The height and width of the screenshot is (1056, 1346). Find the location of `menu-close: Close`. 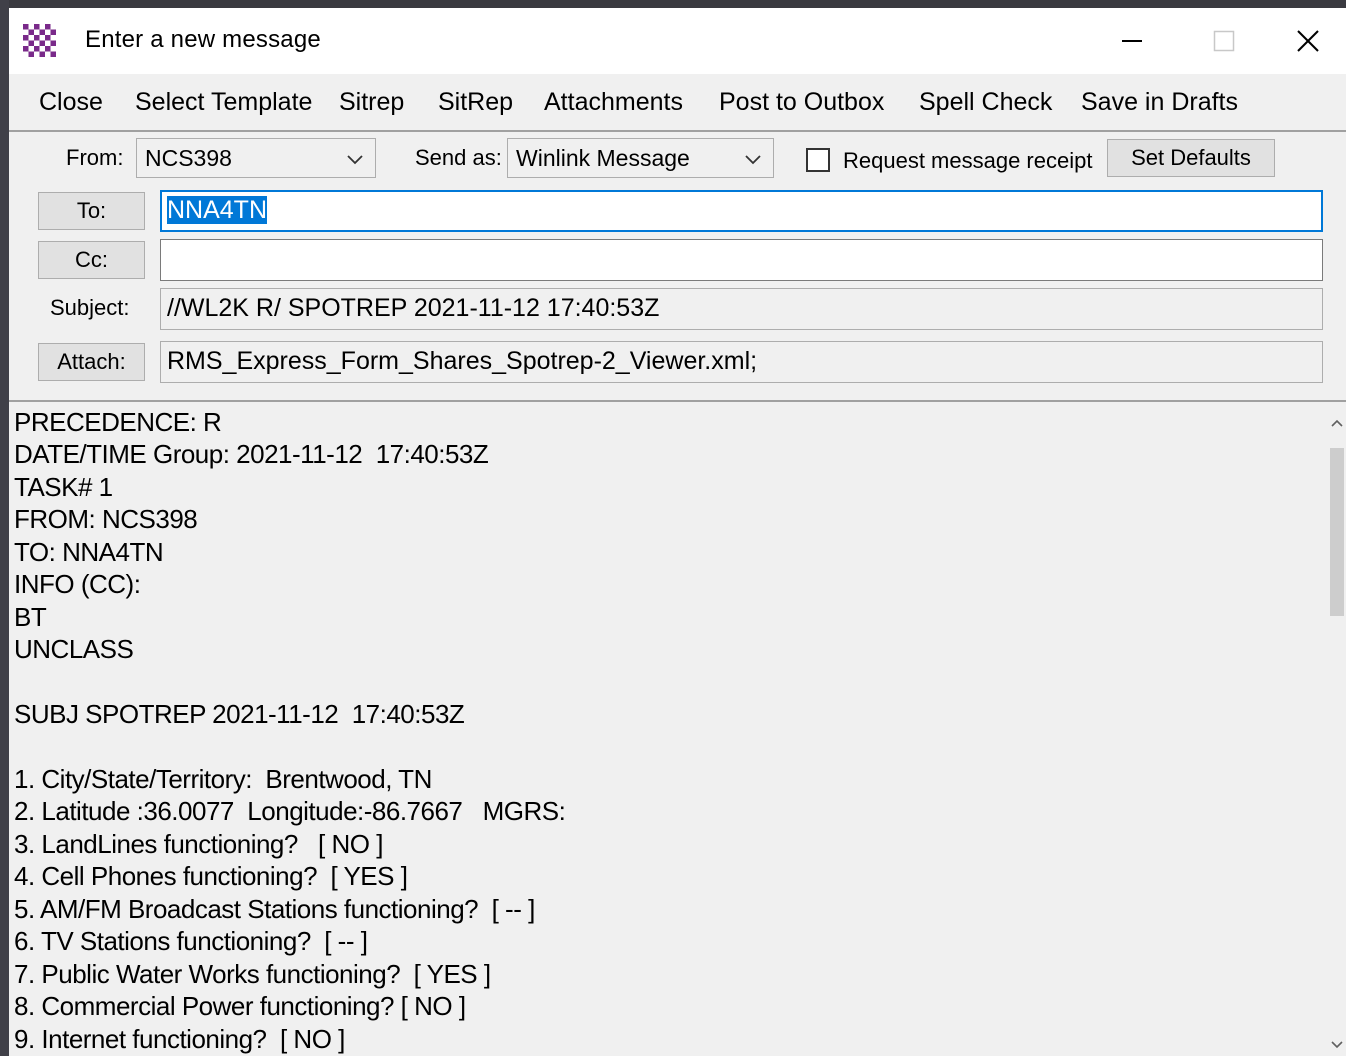

menu-close: Close is located at coordinates (71, 102).